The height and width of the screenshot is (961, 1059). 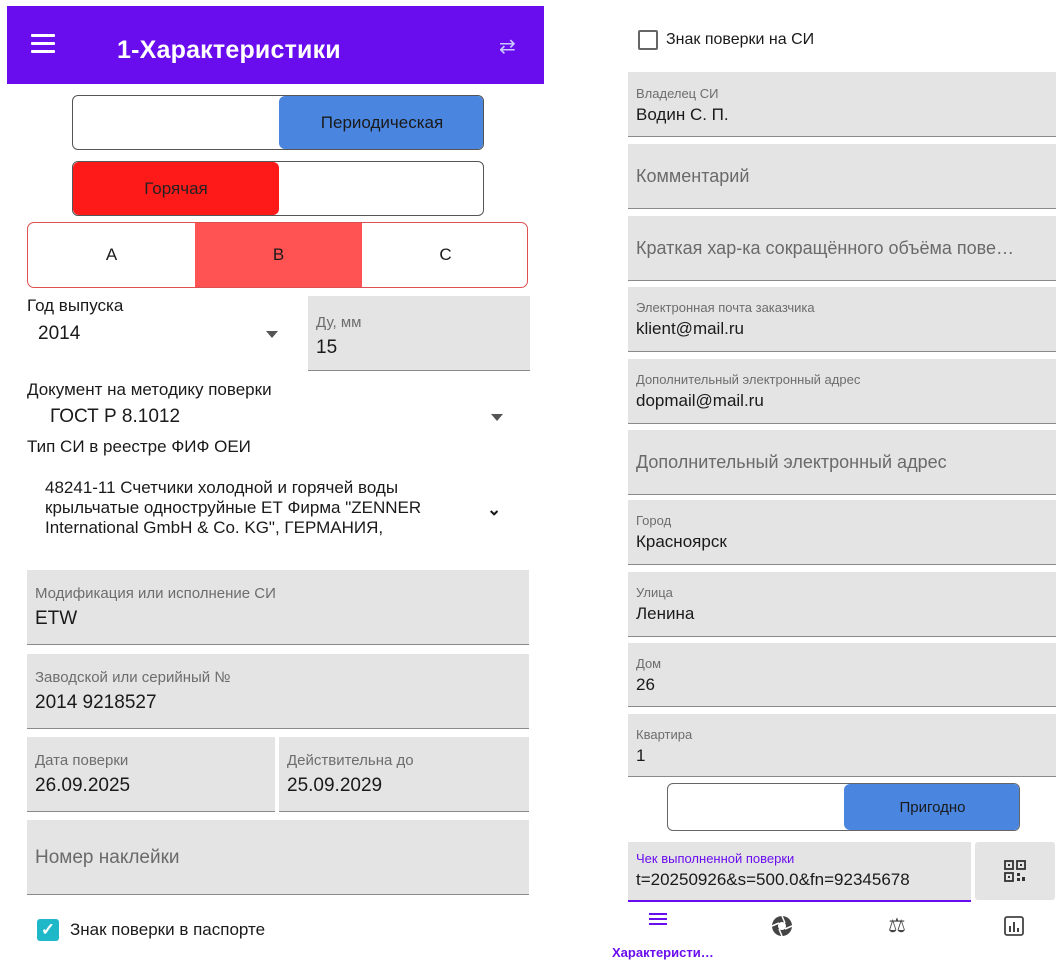 What do you see at coordinates (176, 188) in the screenshot?
I see `water-type-option-hot: Горячая` at bounding box center [176, 188].